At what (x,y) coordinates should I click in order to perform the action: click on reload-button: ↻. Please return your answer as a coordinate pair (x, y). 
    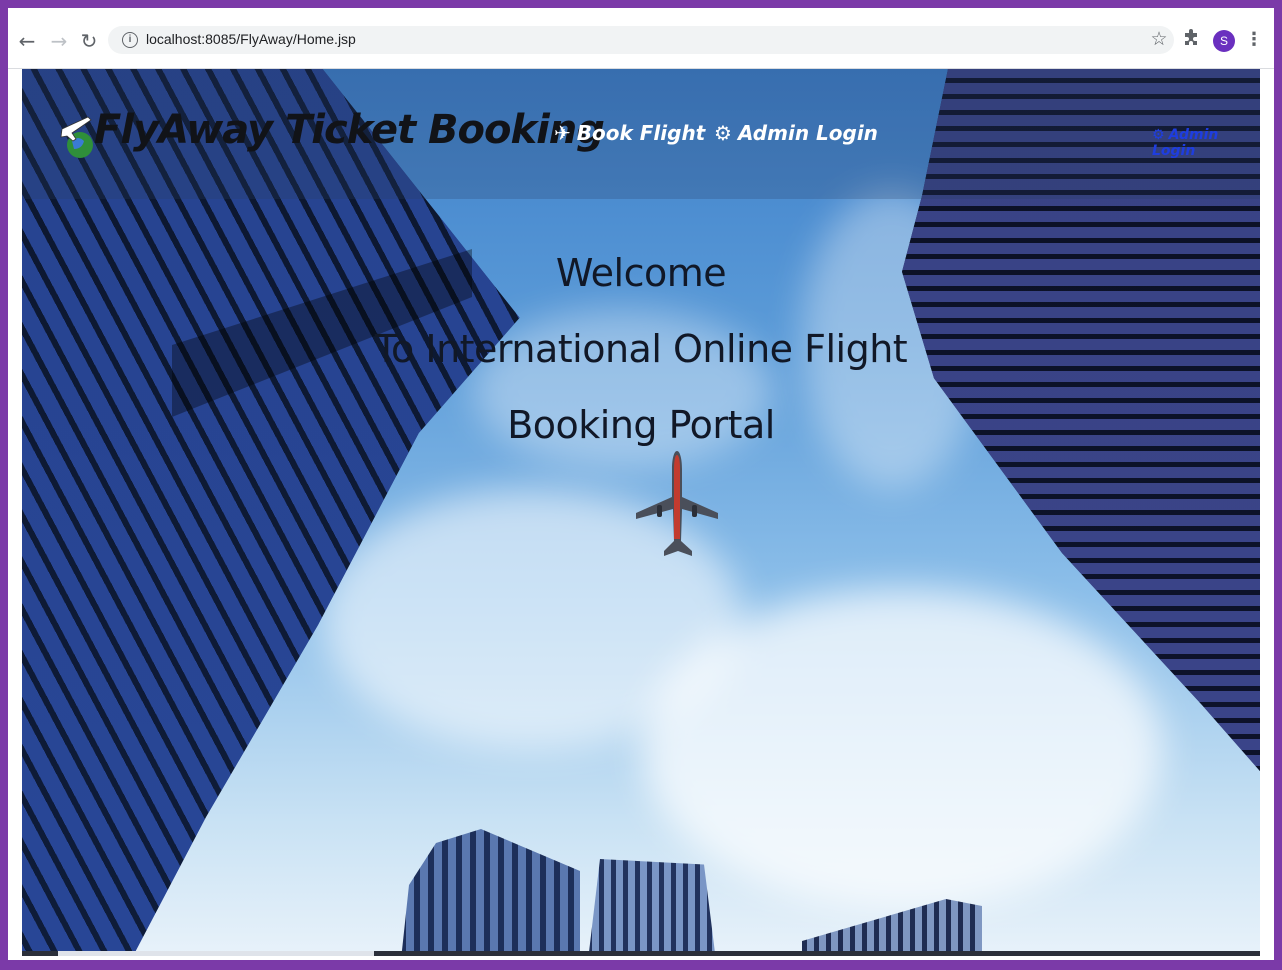
    Looking at the image, I should click on (89, 41).